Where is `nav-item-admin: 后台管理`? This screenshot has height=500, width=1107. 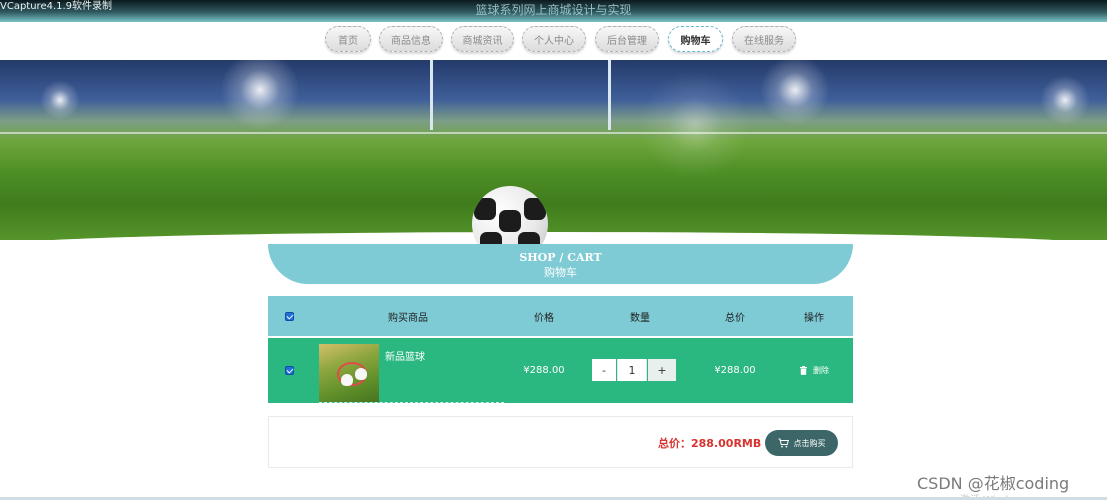
nav-item-admin: 后台管理 is located at coordinates (627, 39).